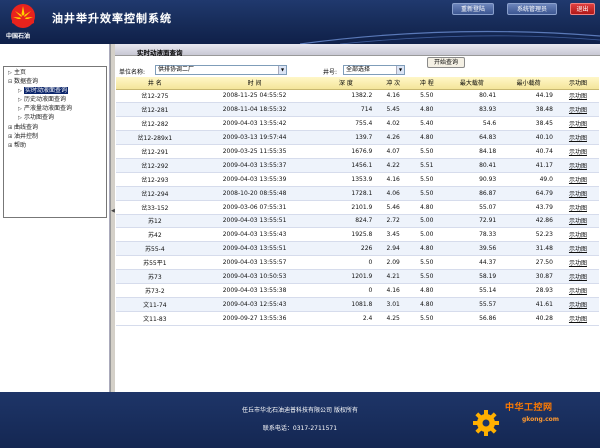 The width and height of the screenshot is (600, 448). I want to click on unit-select: 供排协调二厂 ▼, so click(221, 70).